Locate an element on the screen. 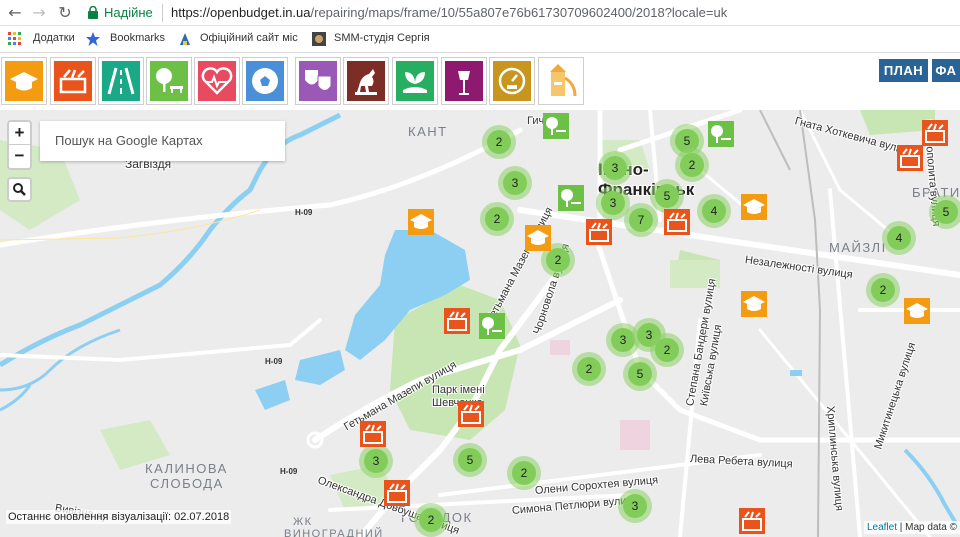 This screenshot has height=537, width=960. playground-icon is located at coordinates (561, 81).